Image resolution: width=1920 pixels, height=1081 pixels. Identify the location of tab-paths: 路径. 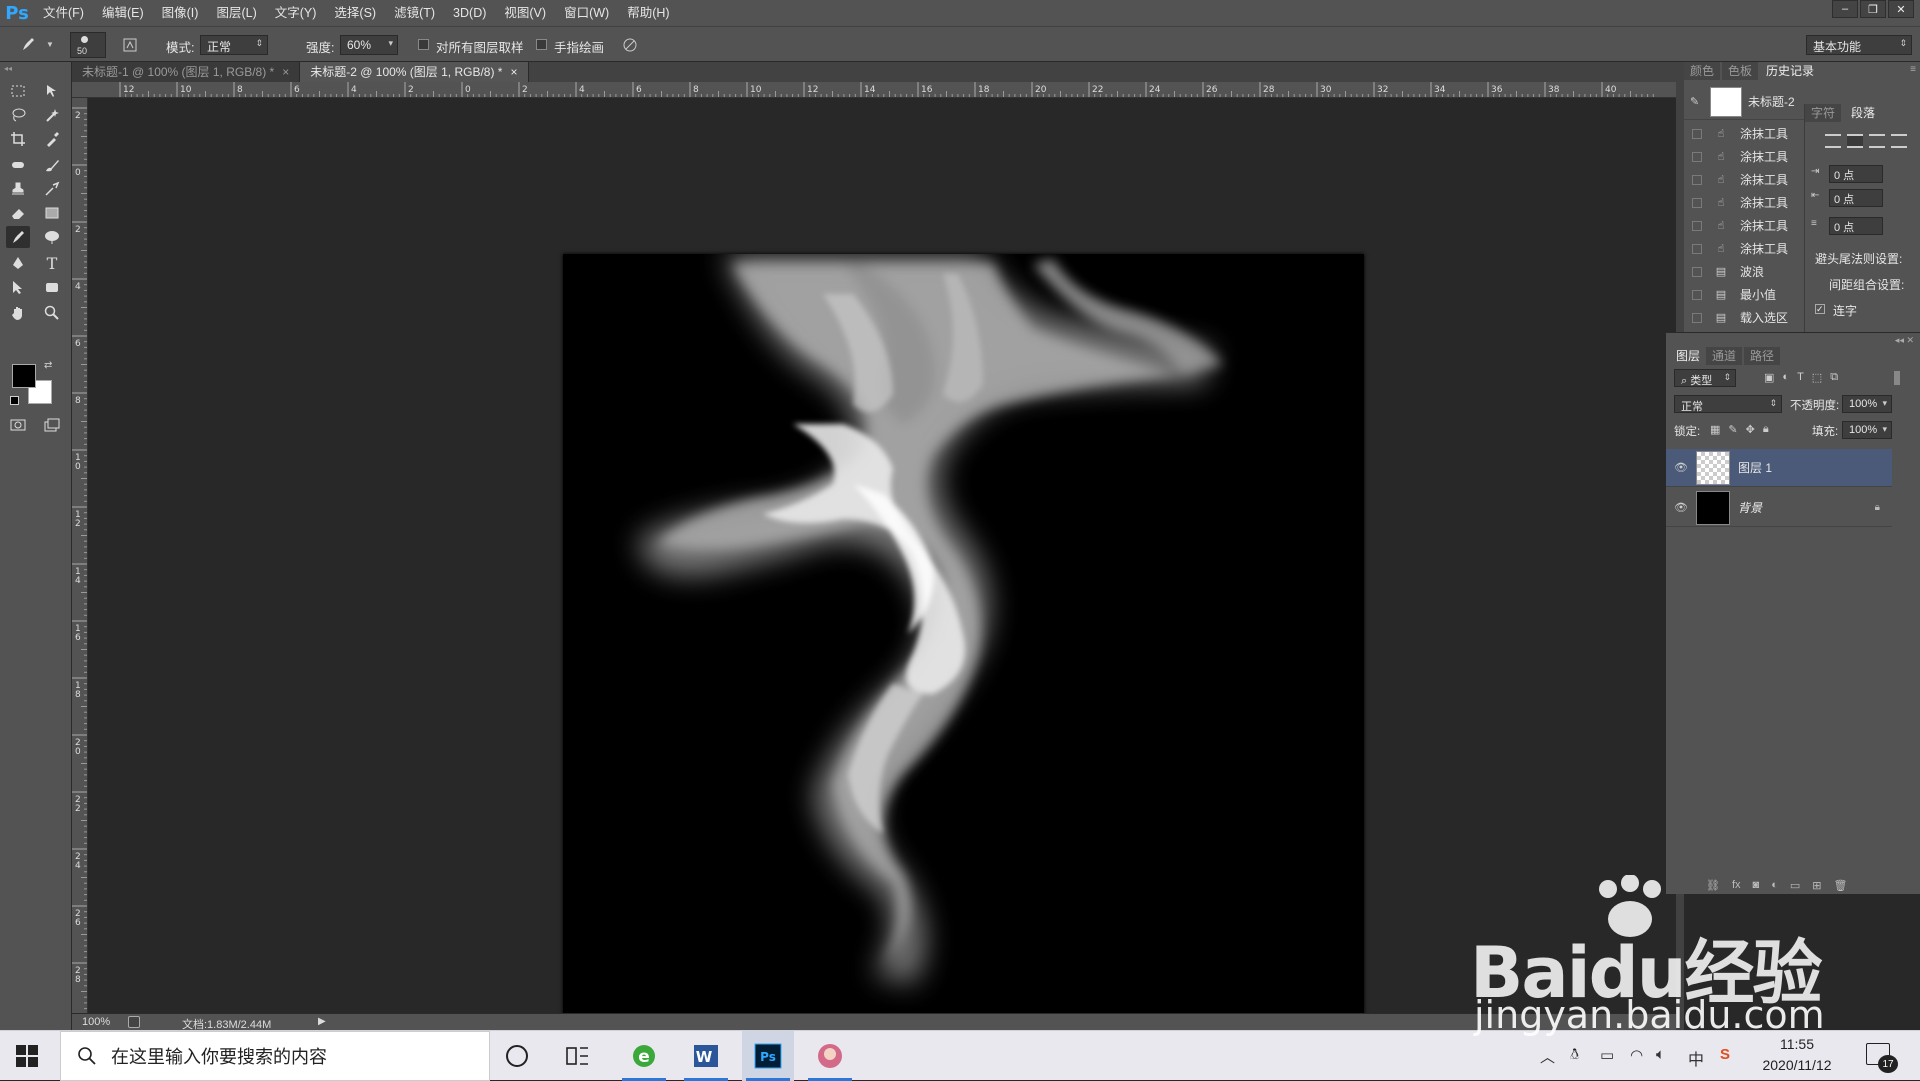
(1762, 356).